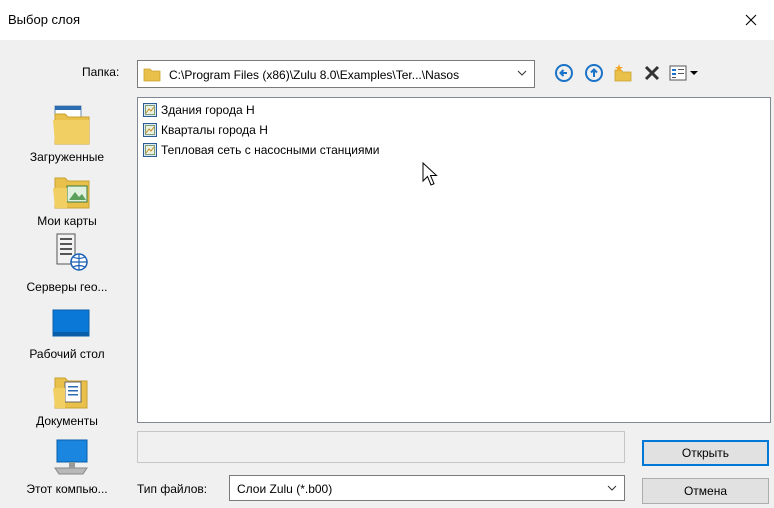 This screenshot has width=774, height=508. I want to click on place-label: Загруженные, so click(67, 157).